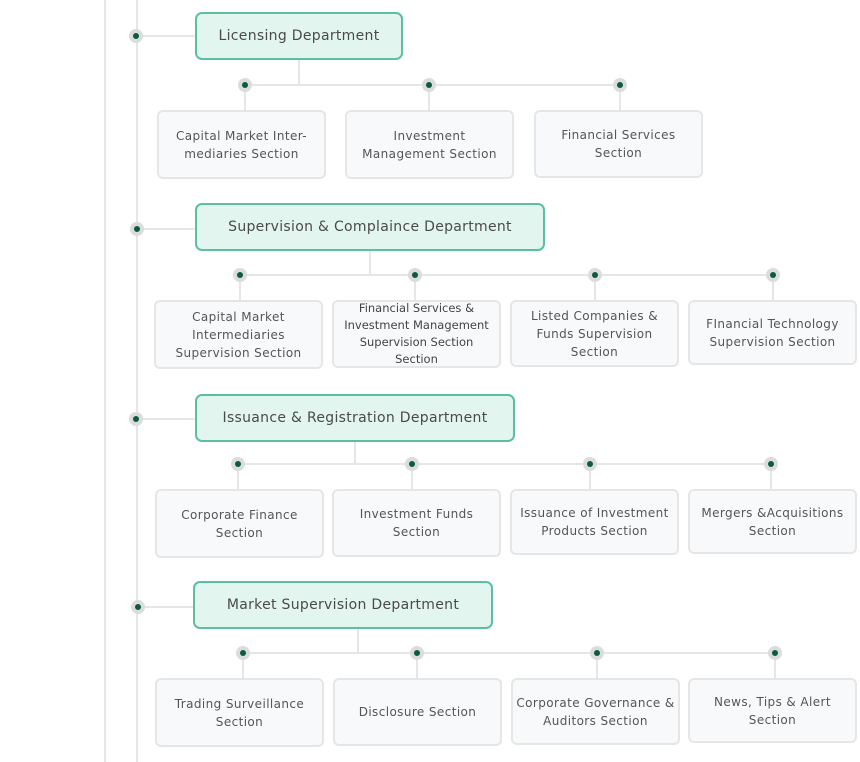  I want to click on department-box: Supervision & Complaince Department, so click(370, 227).